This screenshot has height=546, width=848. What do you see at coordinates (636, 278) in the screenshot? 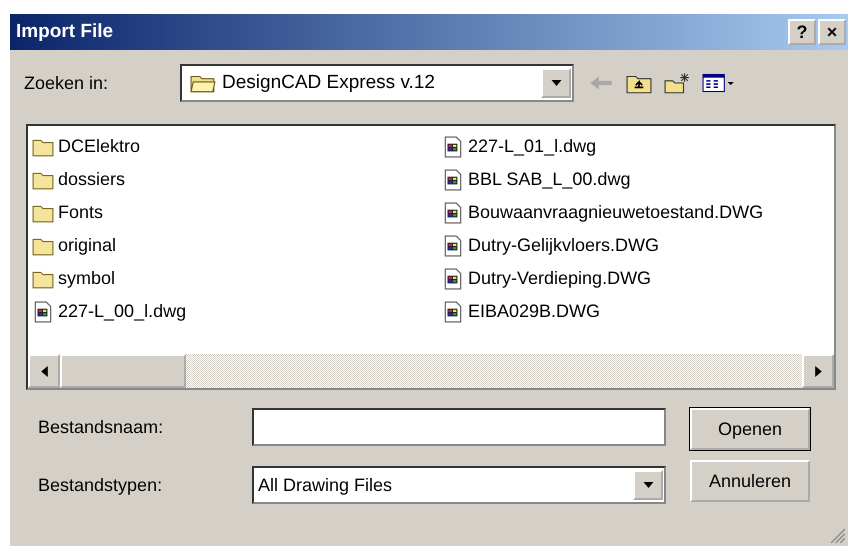
I see `file-item: Dutry-Verdieping.DWG` at bounding box center [636, 278].